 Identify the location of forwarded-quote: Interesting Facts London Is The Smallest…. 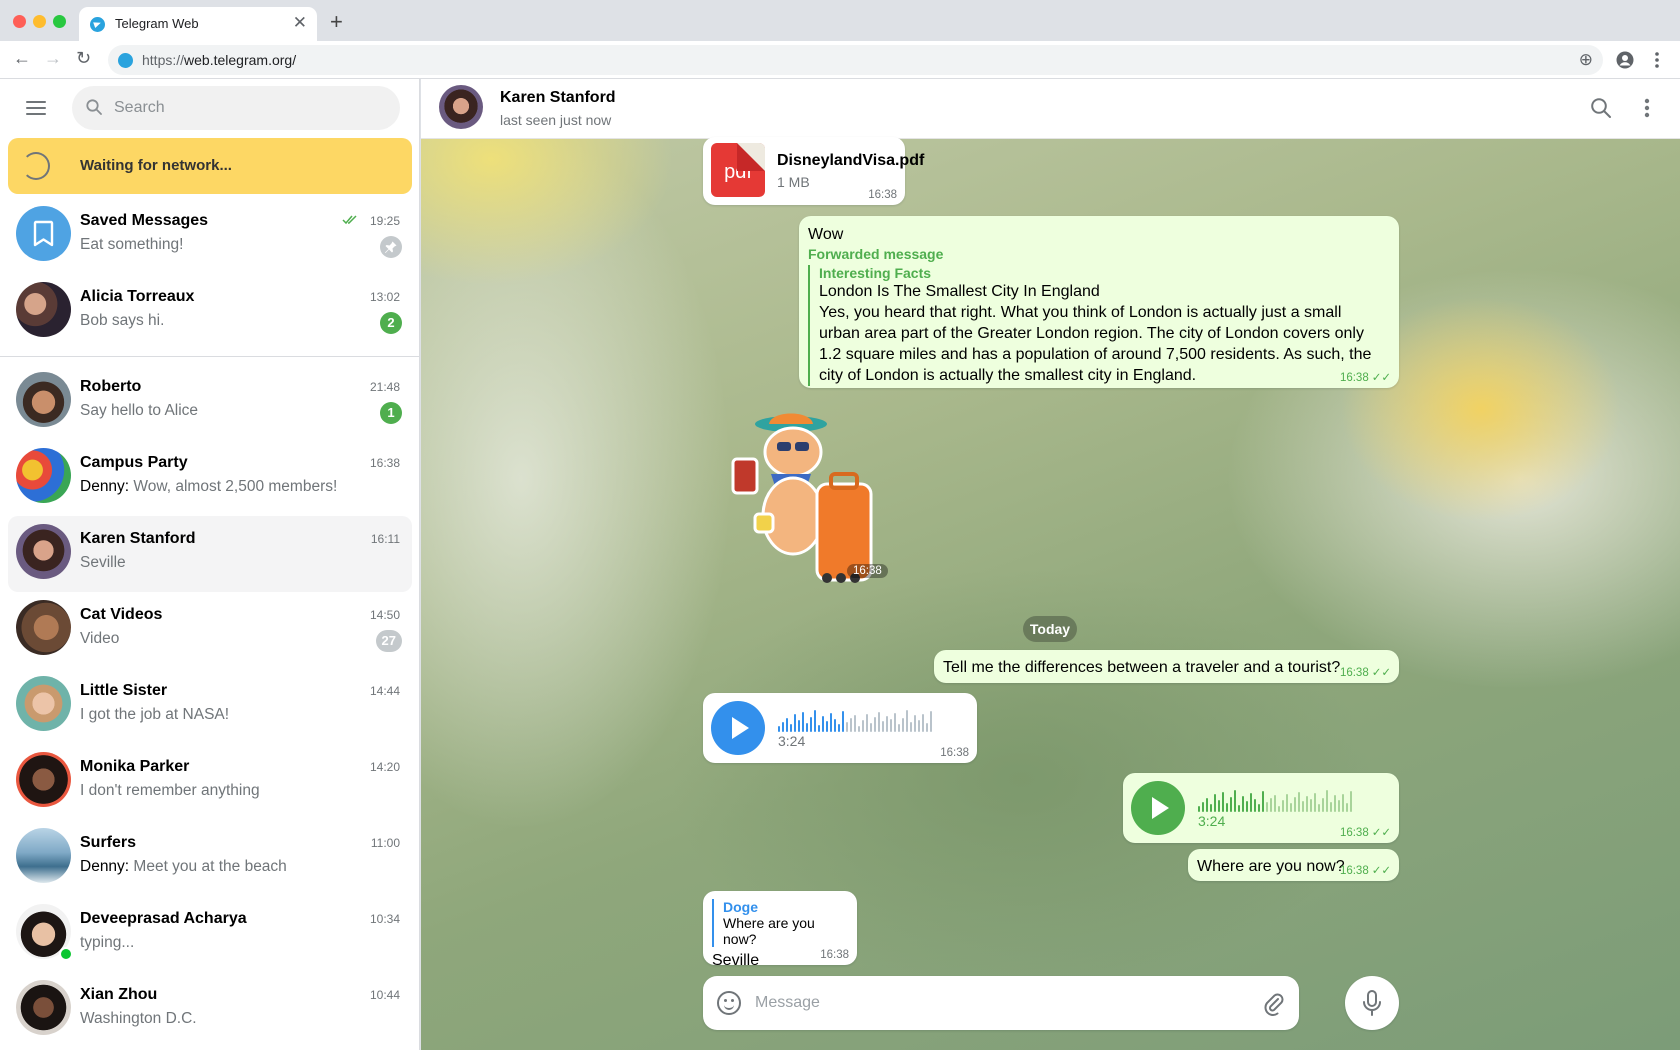
(1099, 325).